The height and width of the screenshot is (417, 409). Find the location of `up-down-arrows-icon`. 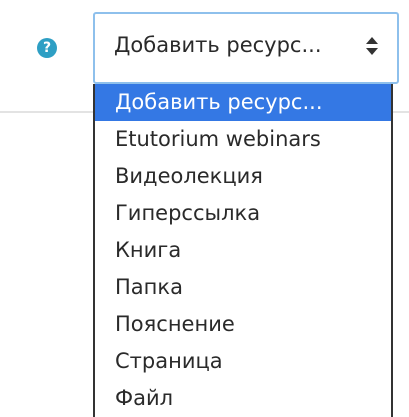

up-down-arrows-icon is located at coordinates (372, 50).